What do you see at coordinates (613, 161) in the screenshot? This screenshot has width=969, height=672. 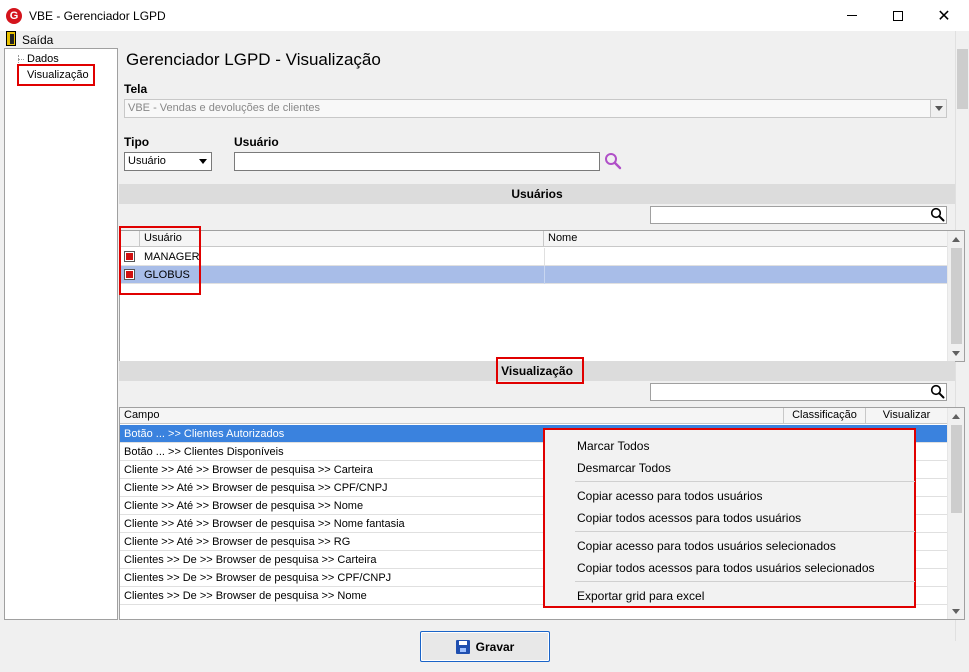 I see `user-search-icon` at bounding box center [613, 161].